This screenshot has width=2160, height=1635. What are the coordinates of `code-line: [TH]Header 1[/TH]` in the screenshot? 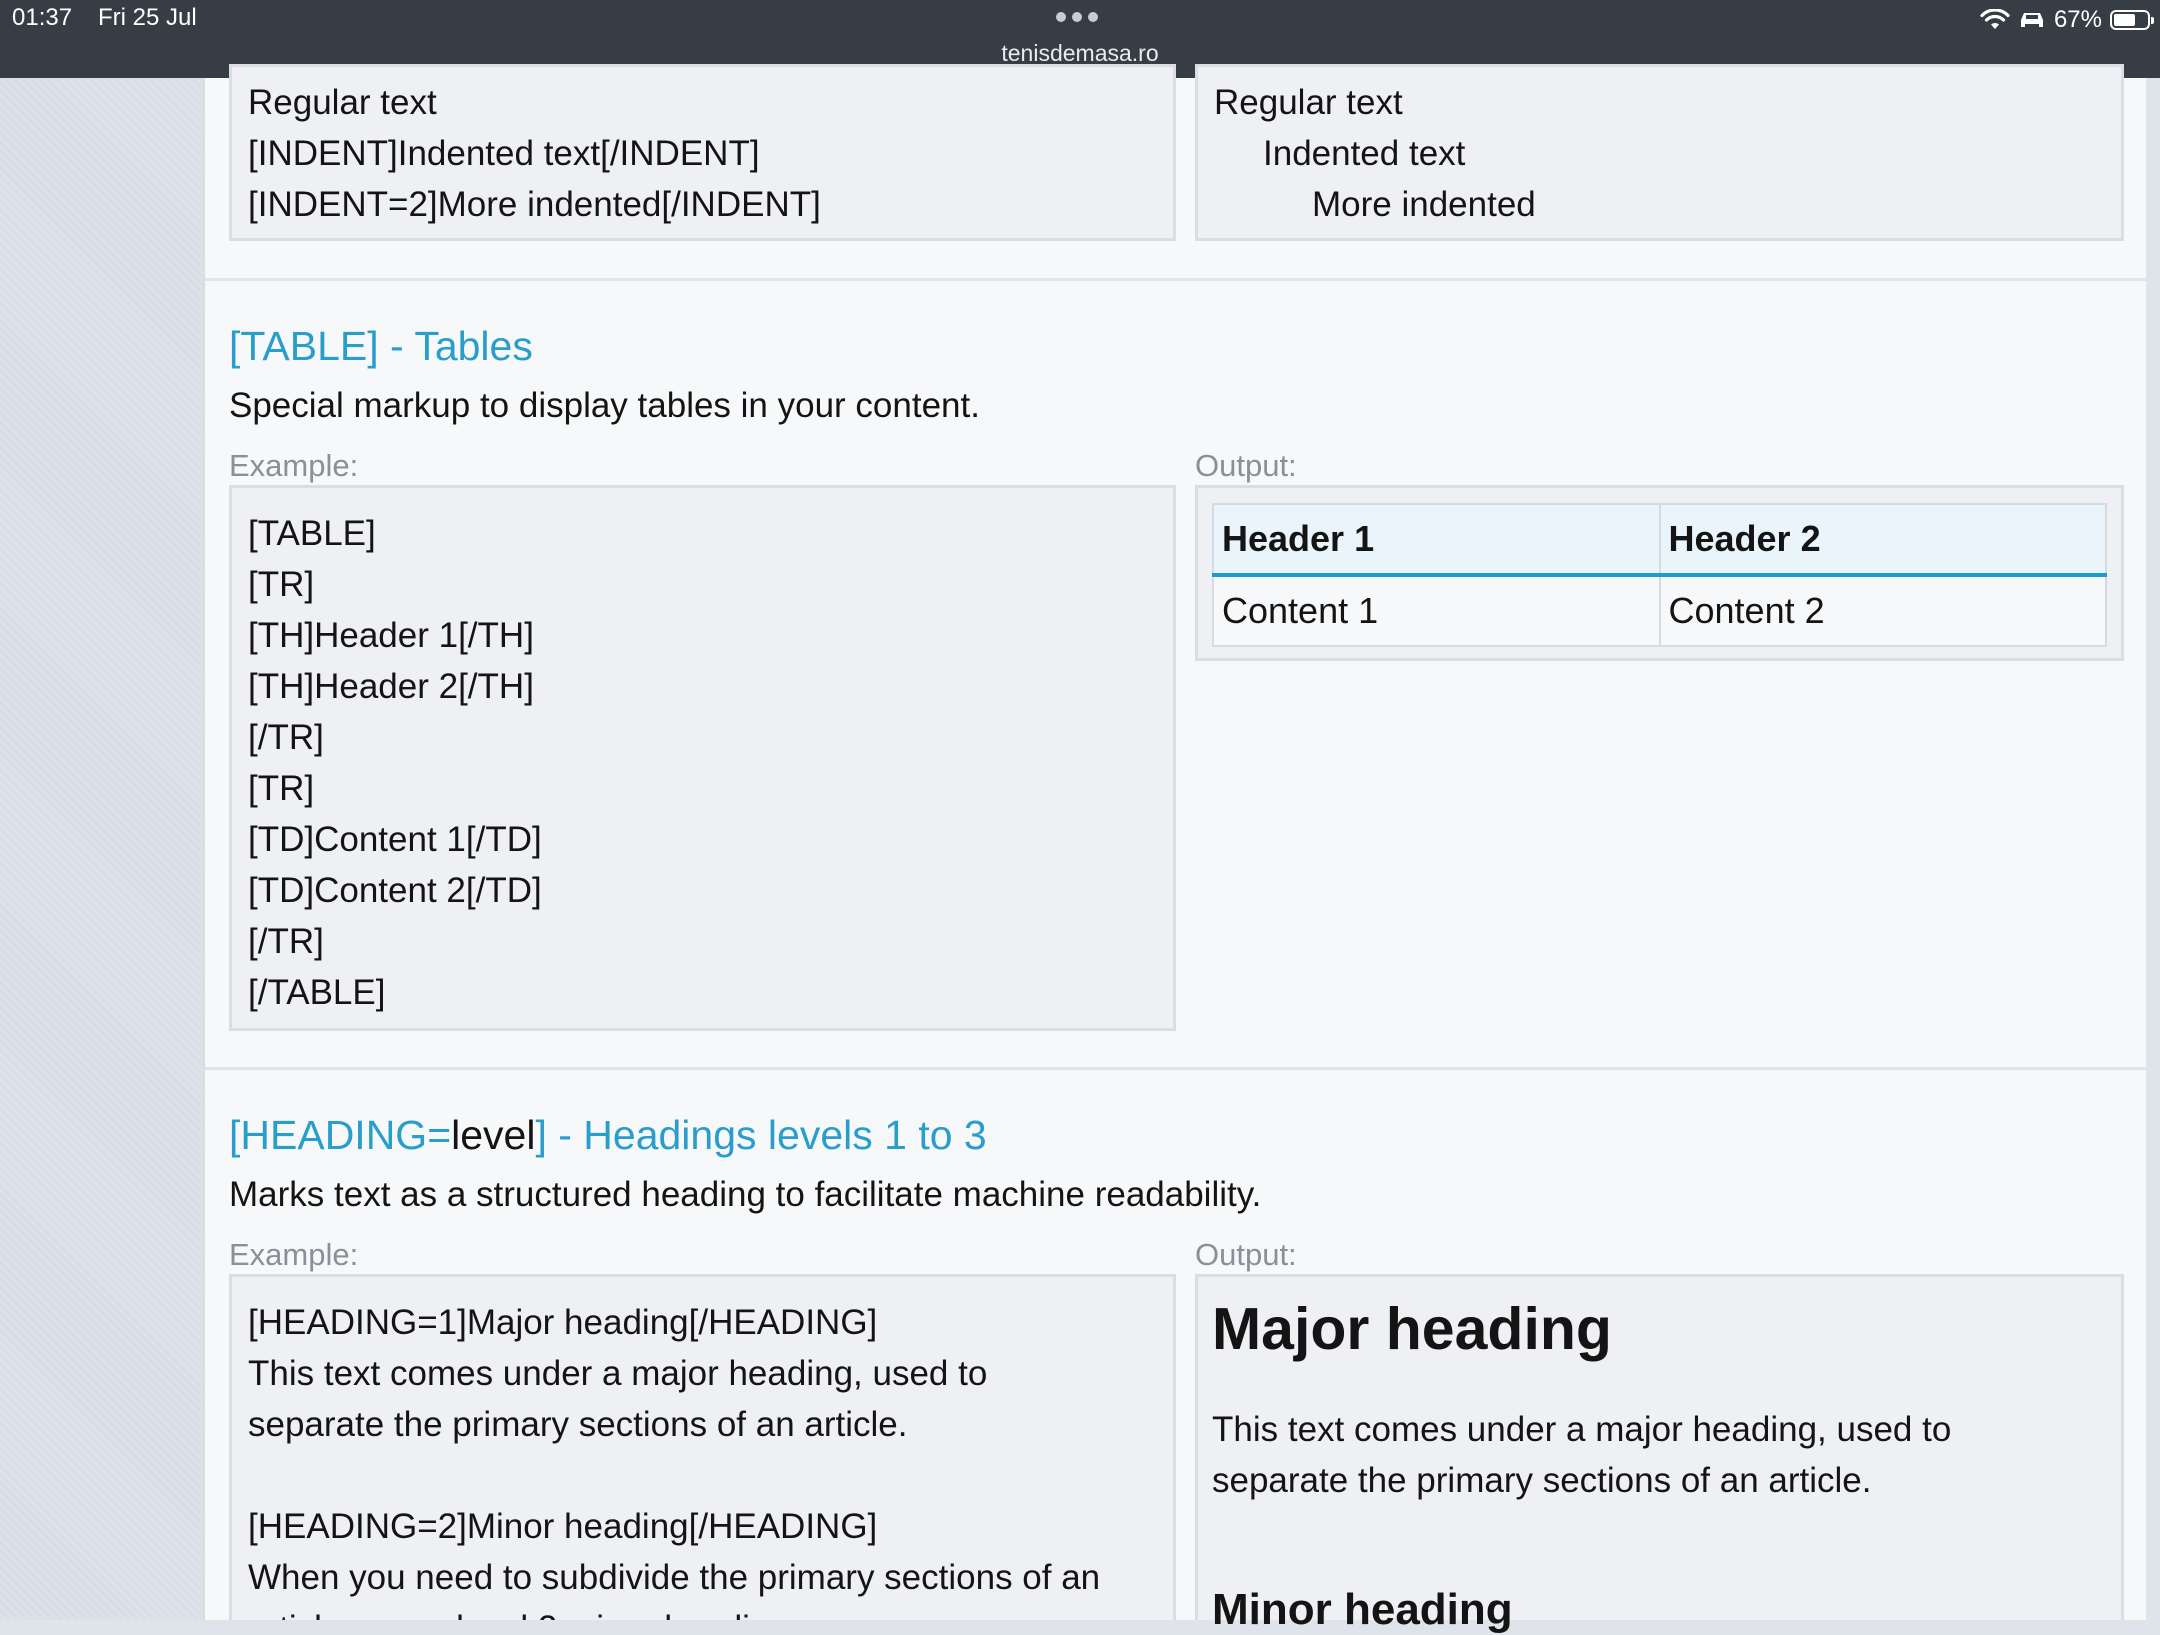 It's located at (391, 635).